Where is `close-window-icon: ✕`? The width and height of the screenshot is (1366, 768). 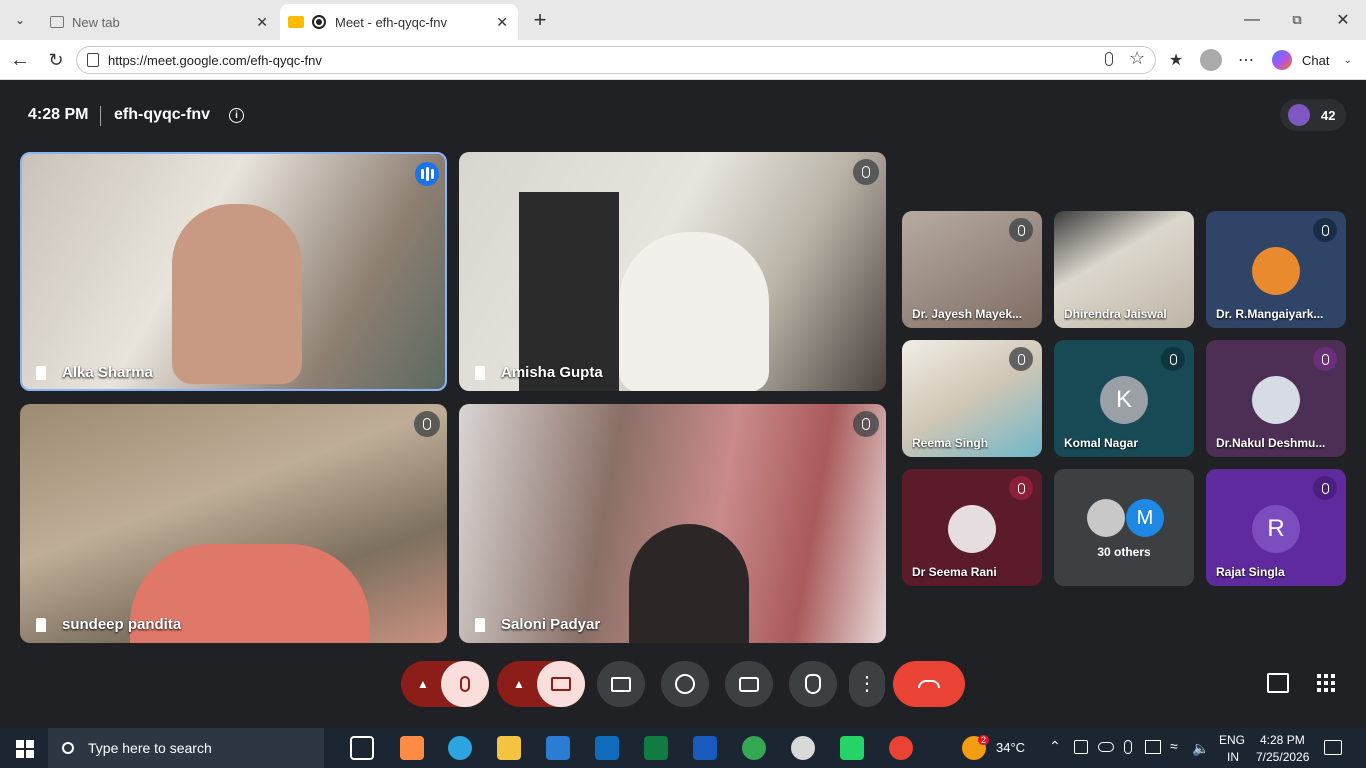
close-window-icon: ✕ is located at coordinates (1343, 20).